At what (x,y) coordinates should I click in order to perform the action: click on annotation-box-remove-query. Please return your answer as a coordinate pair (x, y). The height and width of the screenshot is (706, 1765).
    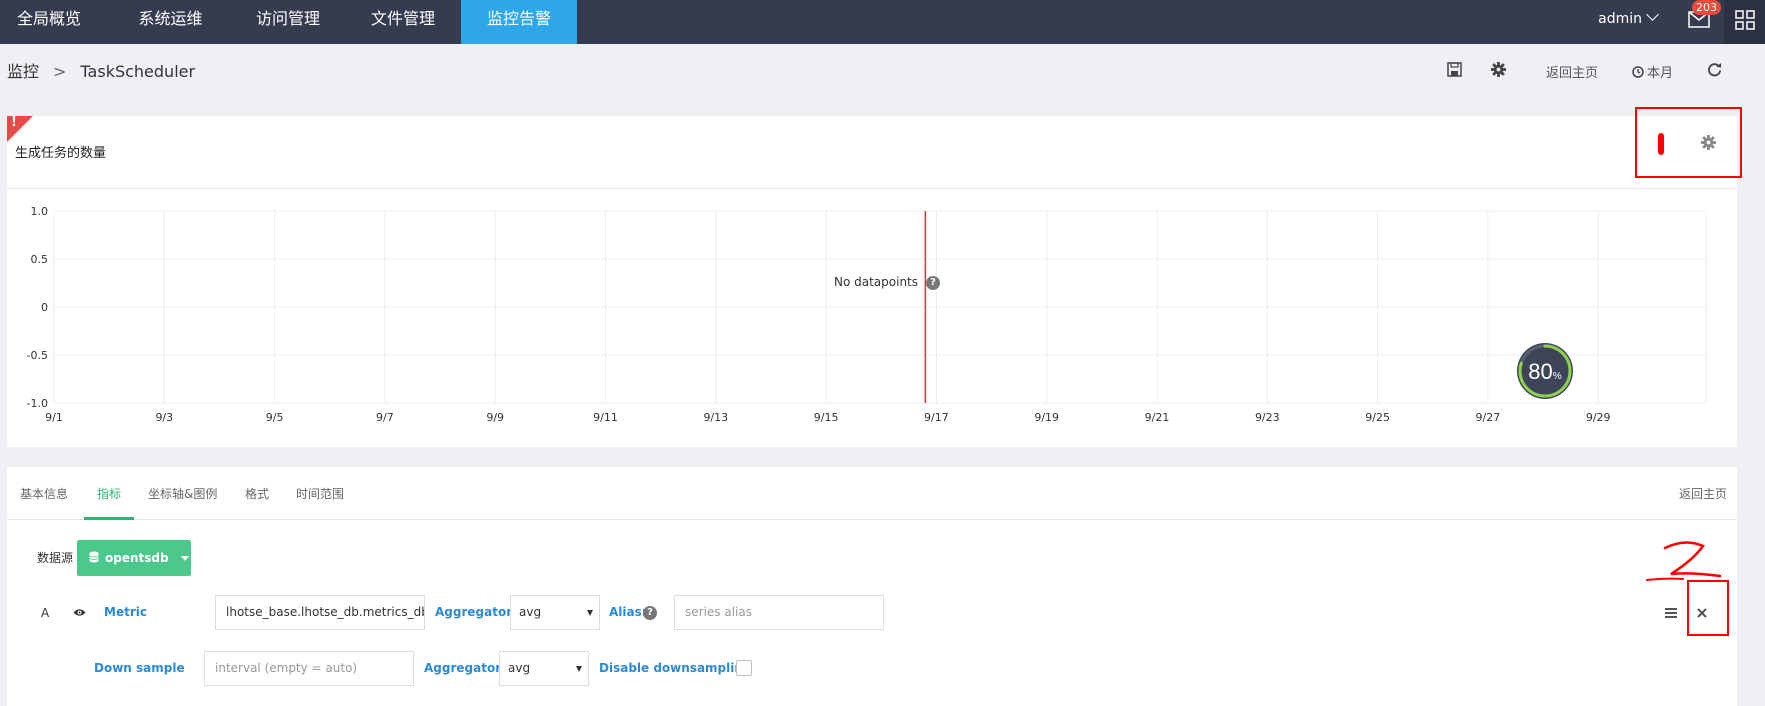
    Looking at the image, I should click on (1708, 608).